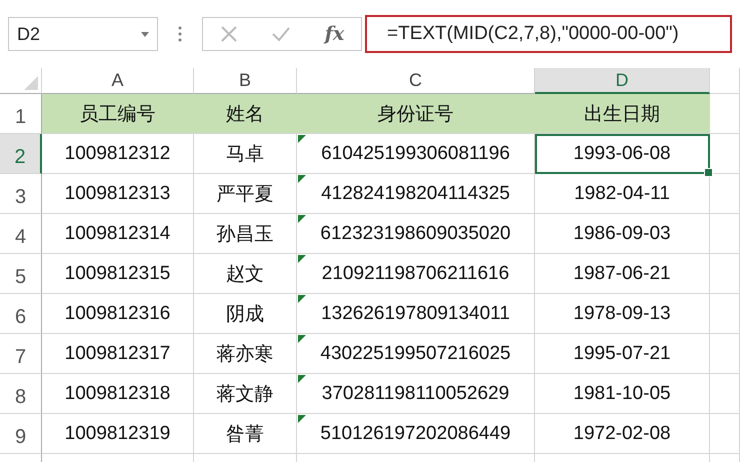  What do you see at coordinates (416, 154) in the screenshot?
I see `table-cell: 610425199306081196` at bounding box center [416, 154].